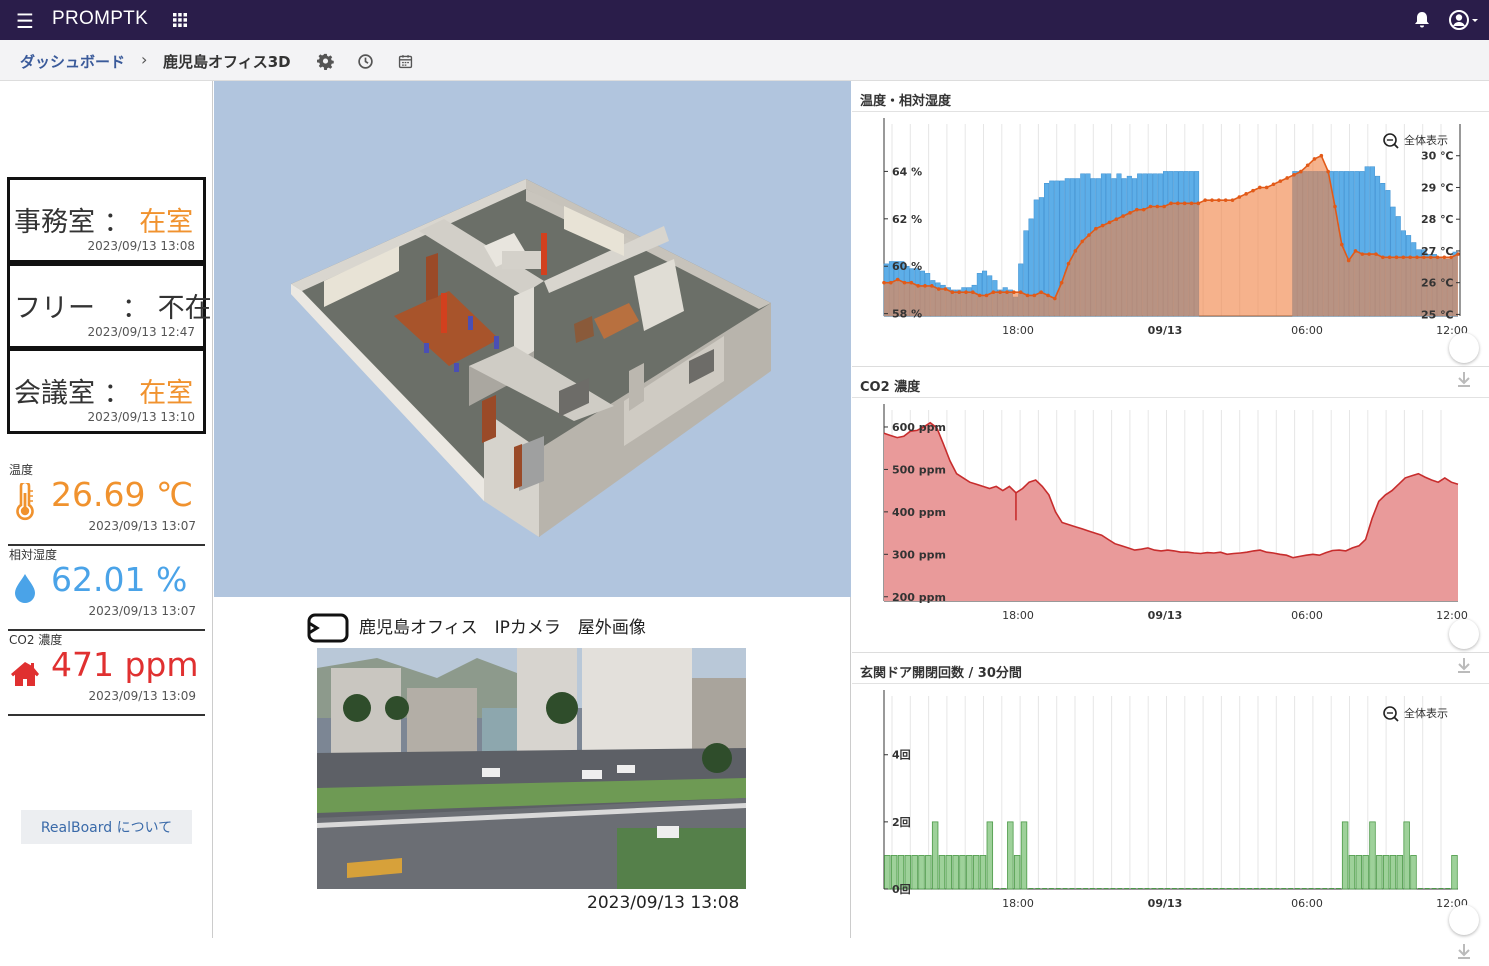 The height and width of the screenshot is (966, 1489). I want to click on gear-icon, so click(325, 61).